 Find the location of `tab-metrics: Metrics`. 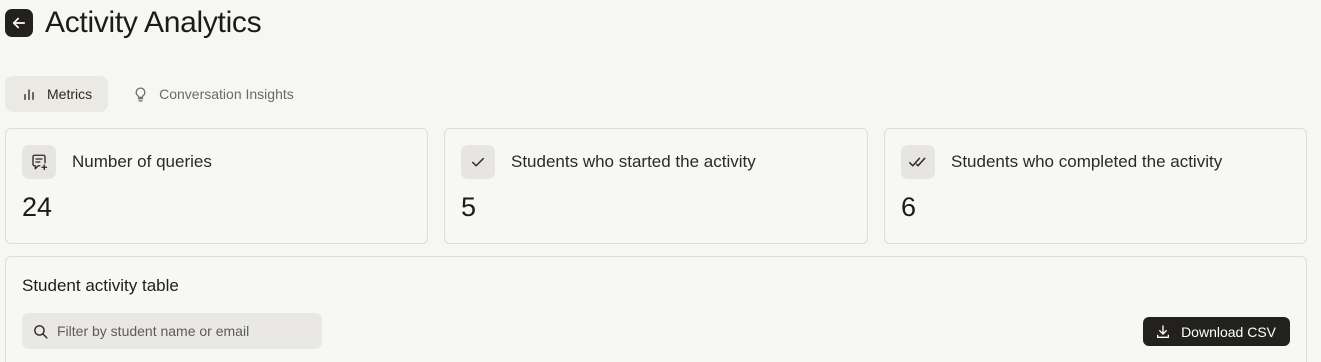

tab-metrics: Metrics is located at coordinates (57, 94).